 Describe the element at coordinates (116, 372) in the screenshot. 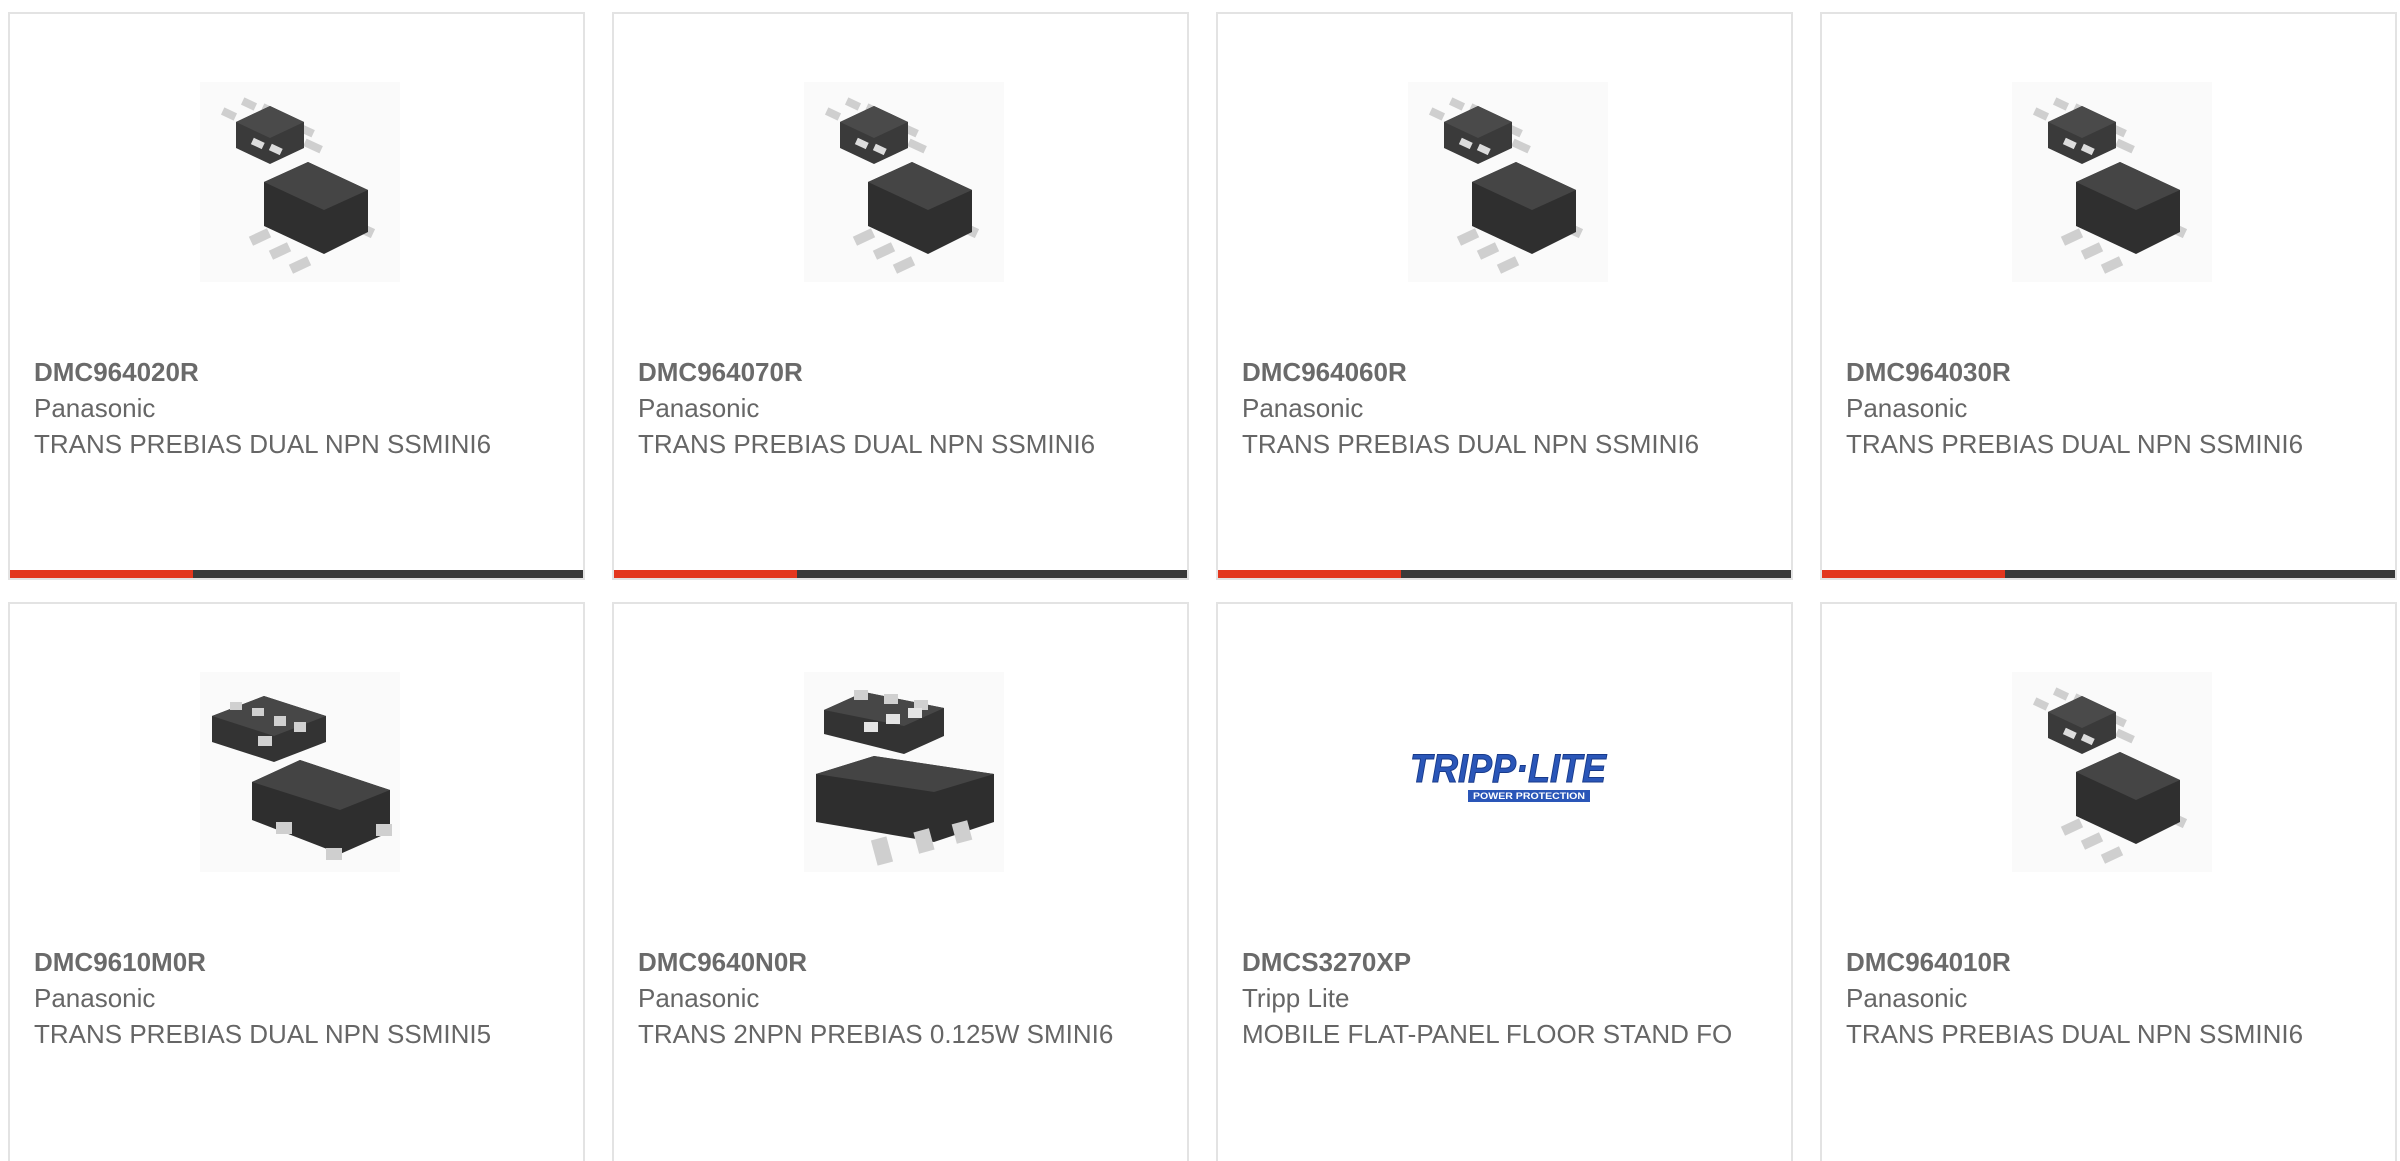

I see `part-number: DMC964020R` at that location.